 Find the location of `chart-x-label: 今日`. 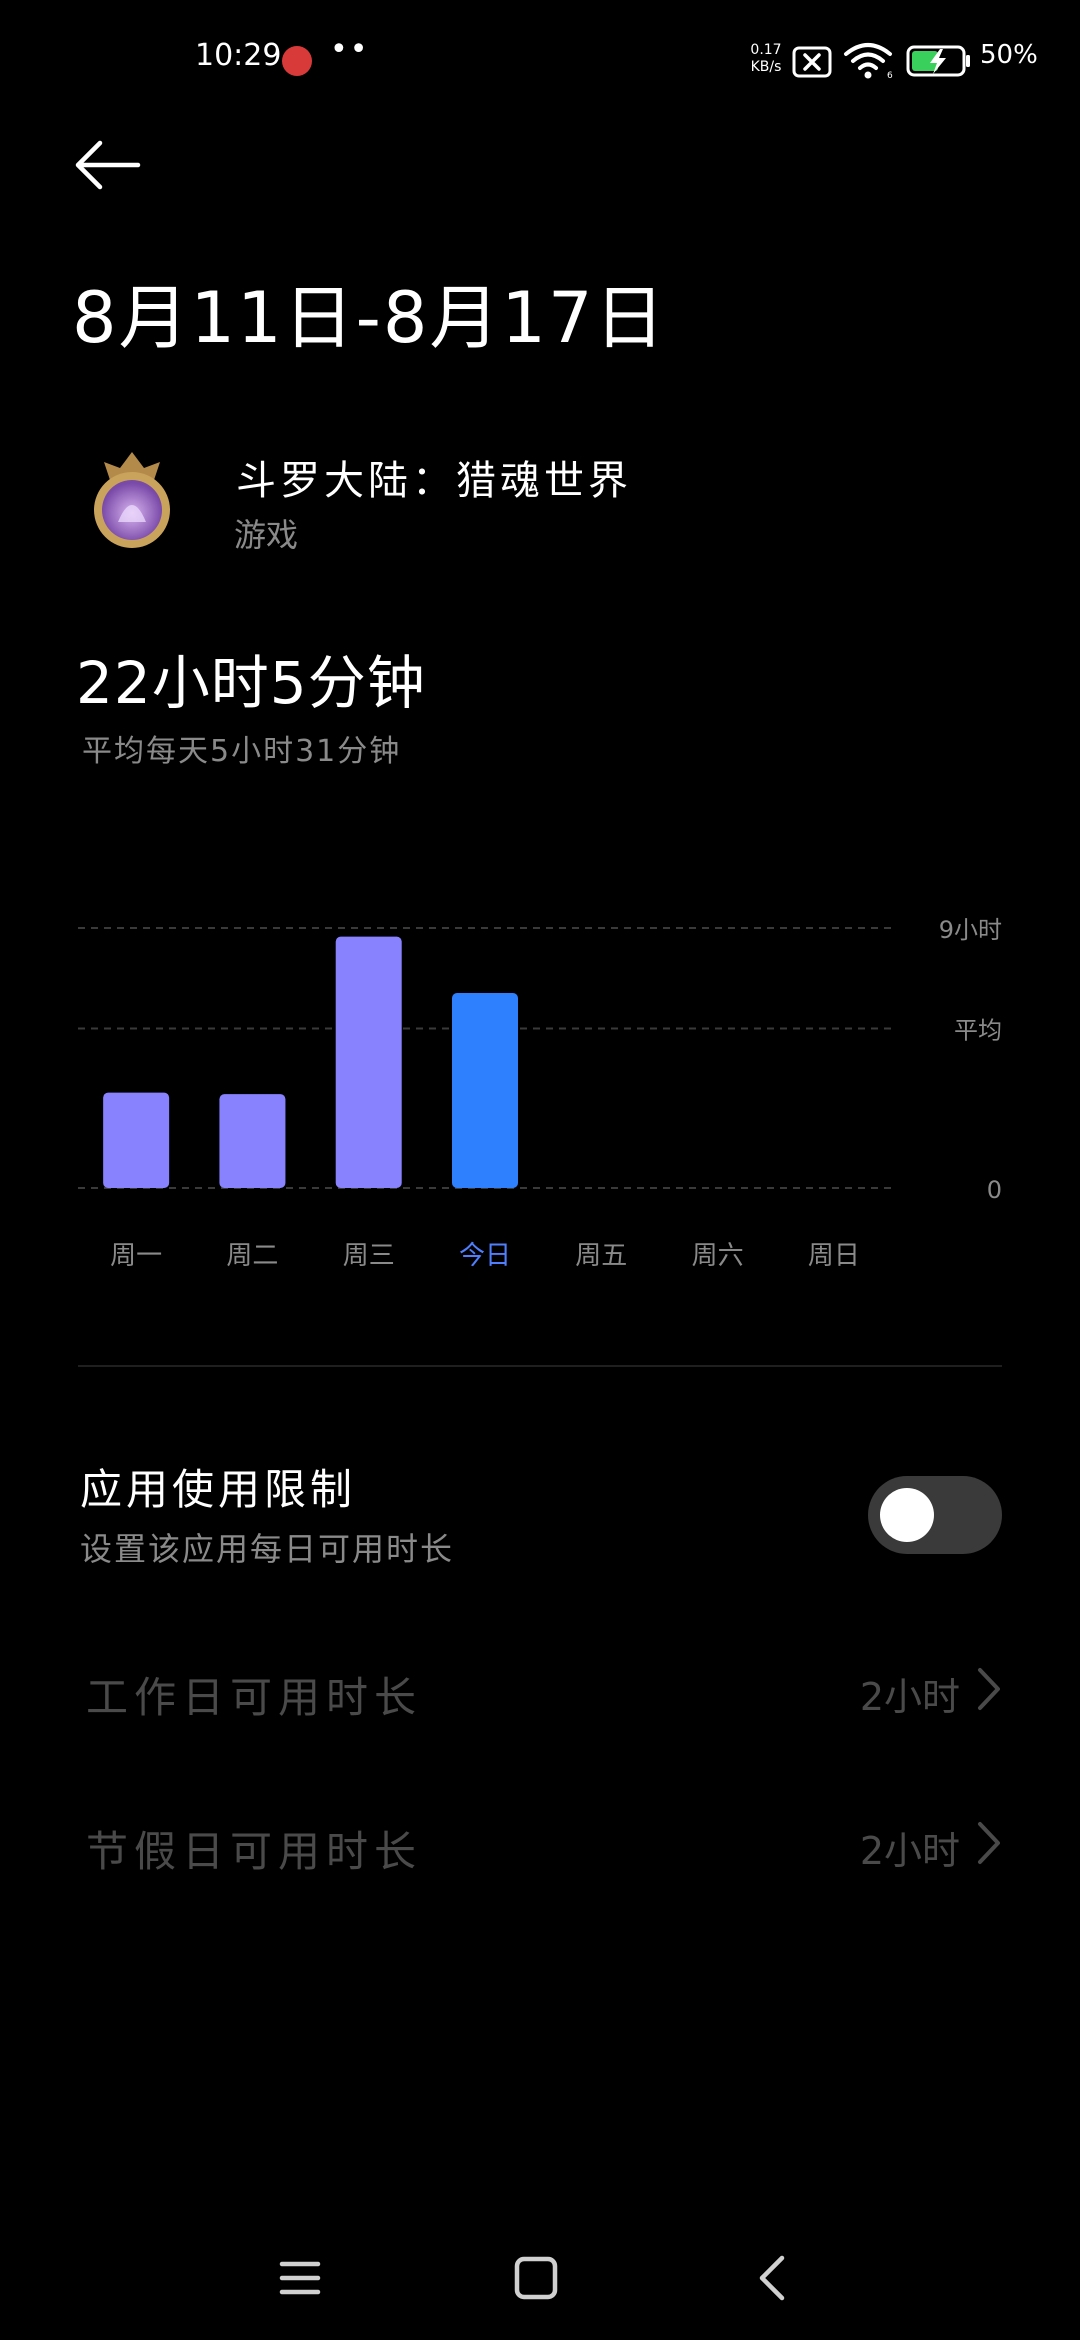

chart-x-label: 今日 is located at coordinates (485, 1256).